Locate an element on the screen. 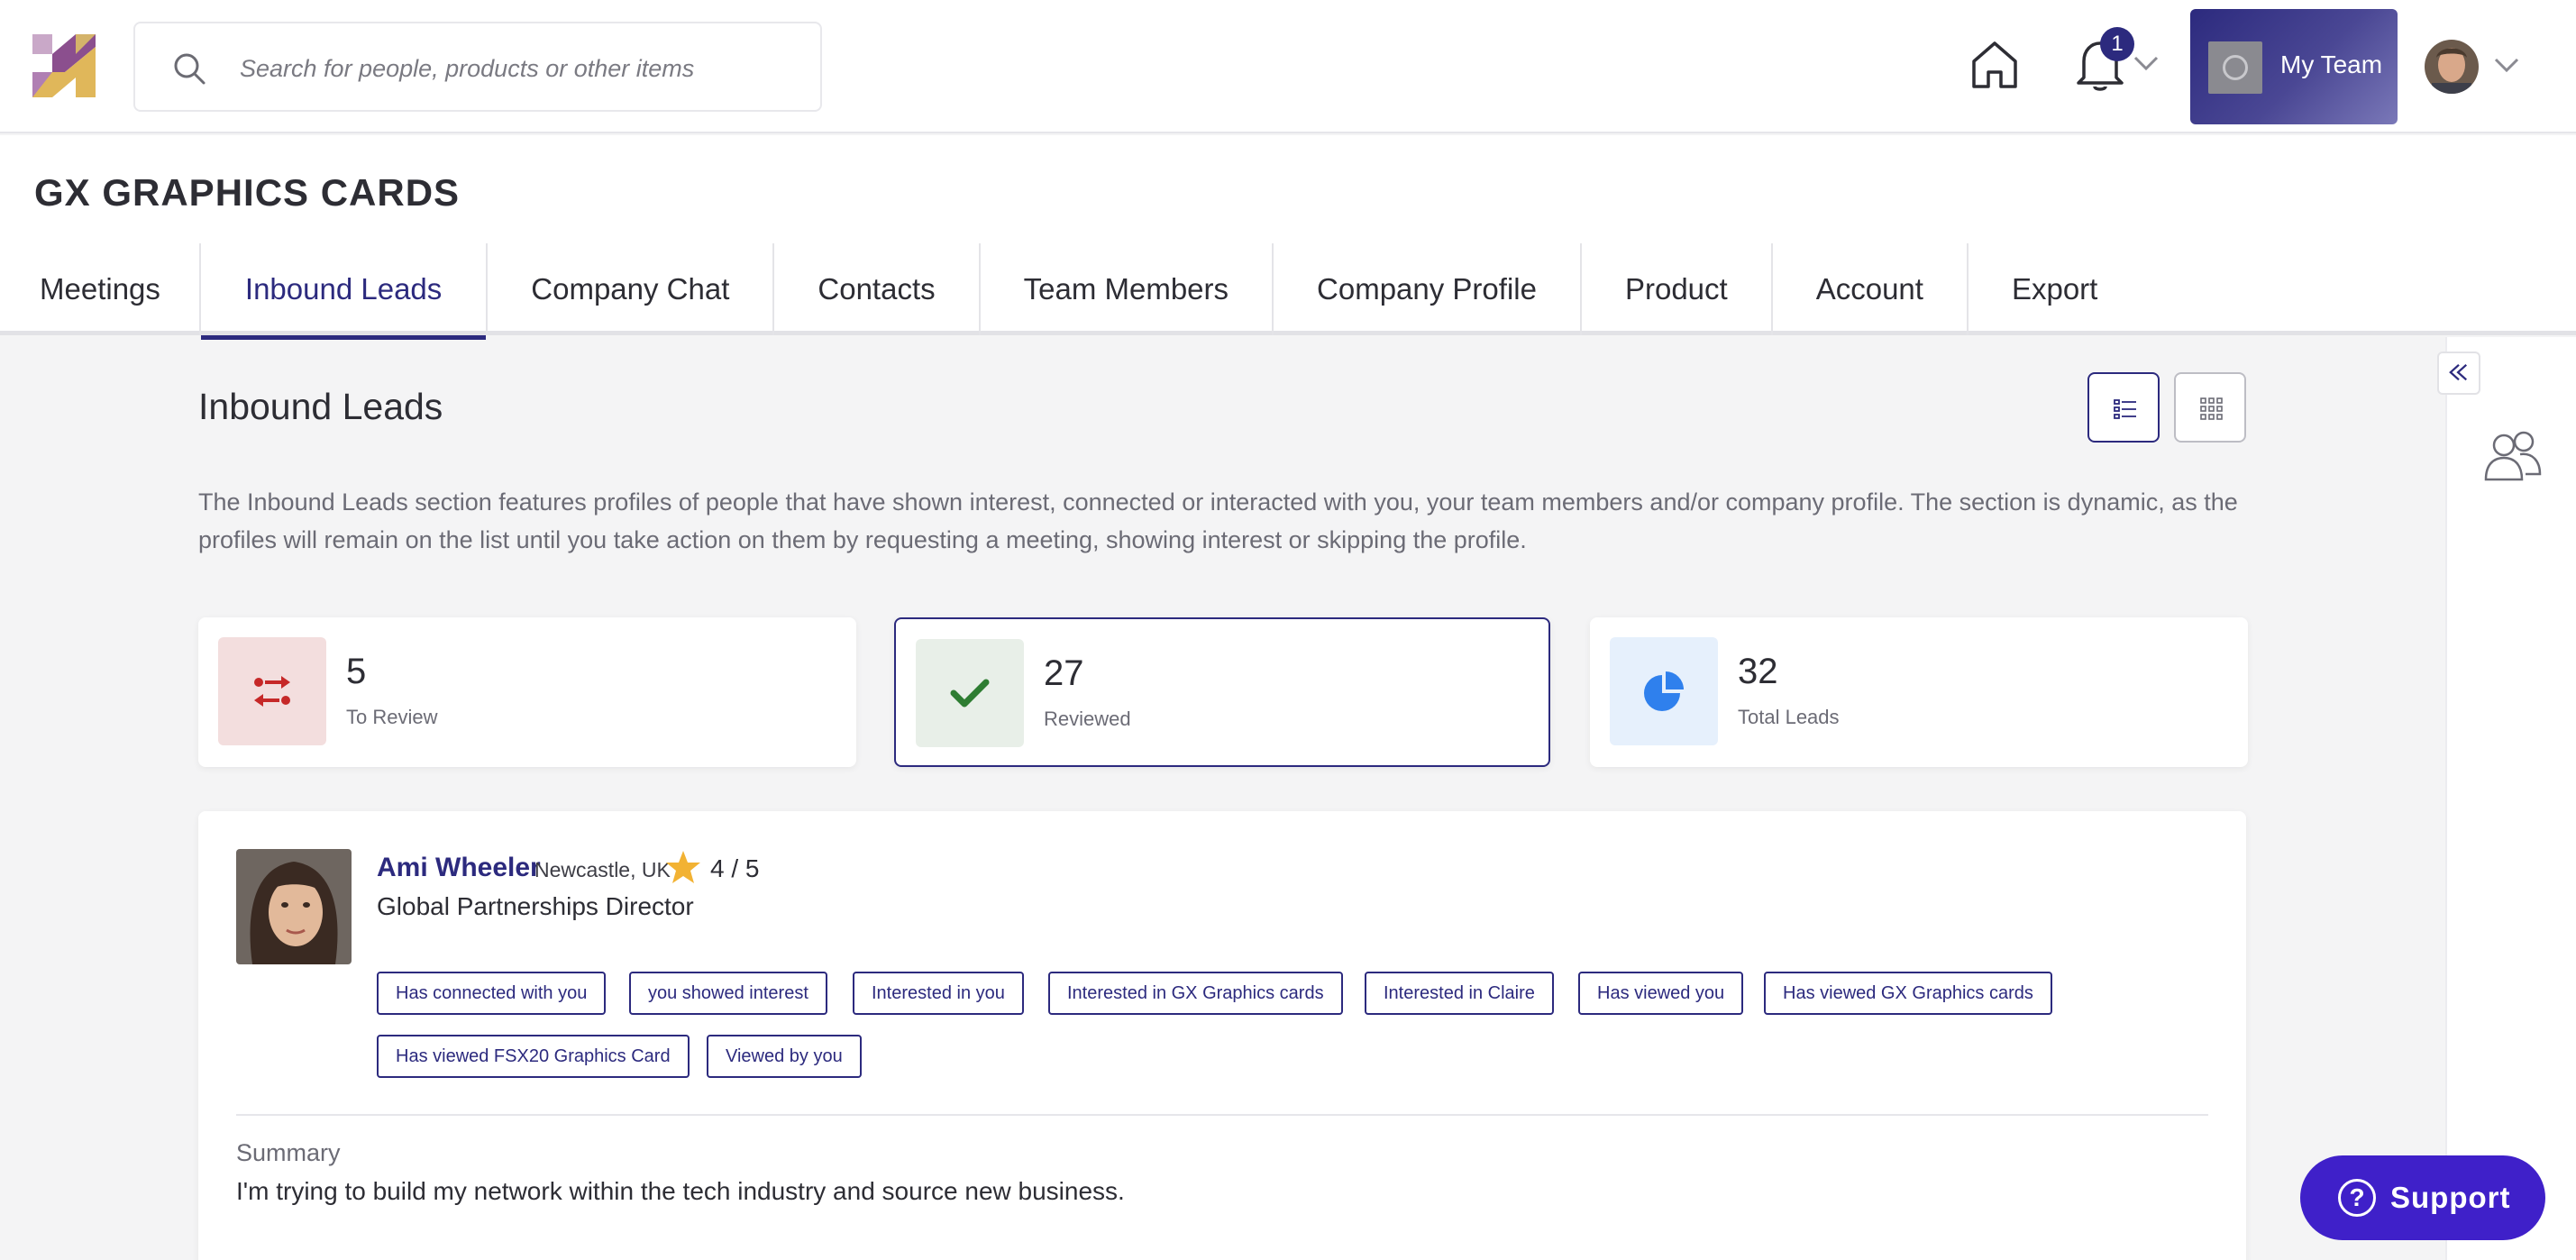 The width and height of the screenshot is (2576, 1260). lead-tag: you showed interest is located at coordinates (728, 993).